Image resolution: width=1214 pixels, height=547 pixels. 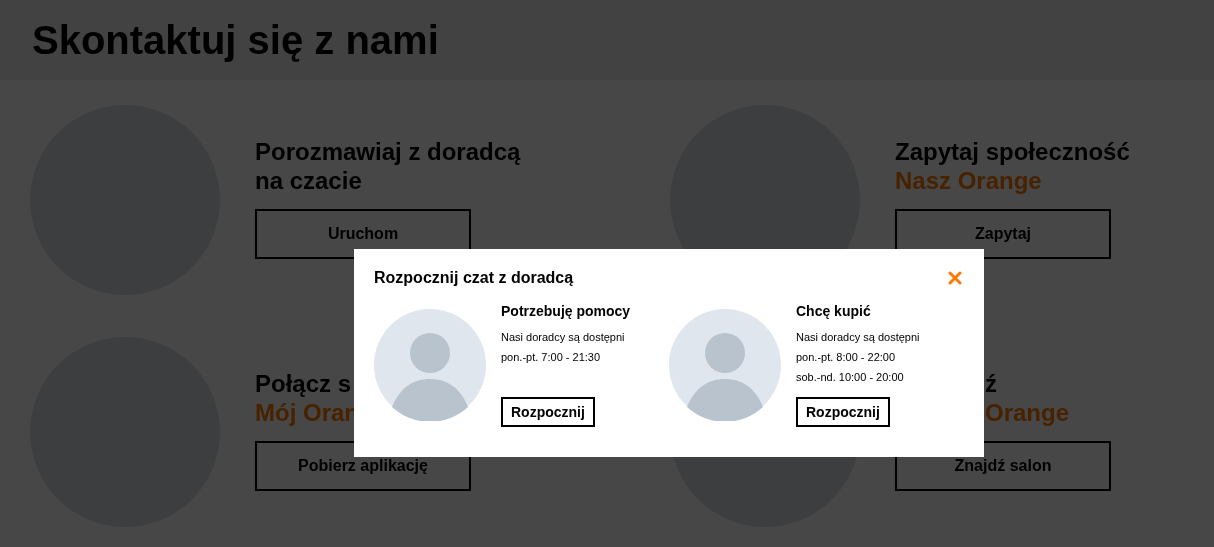 I want to click on card-title: Zapytaj społeczność, so click(x=1013, y=151).